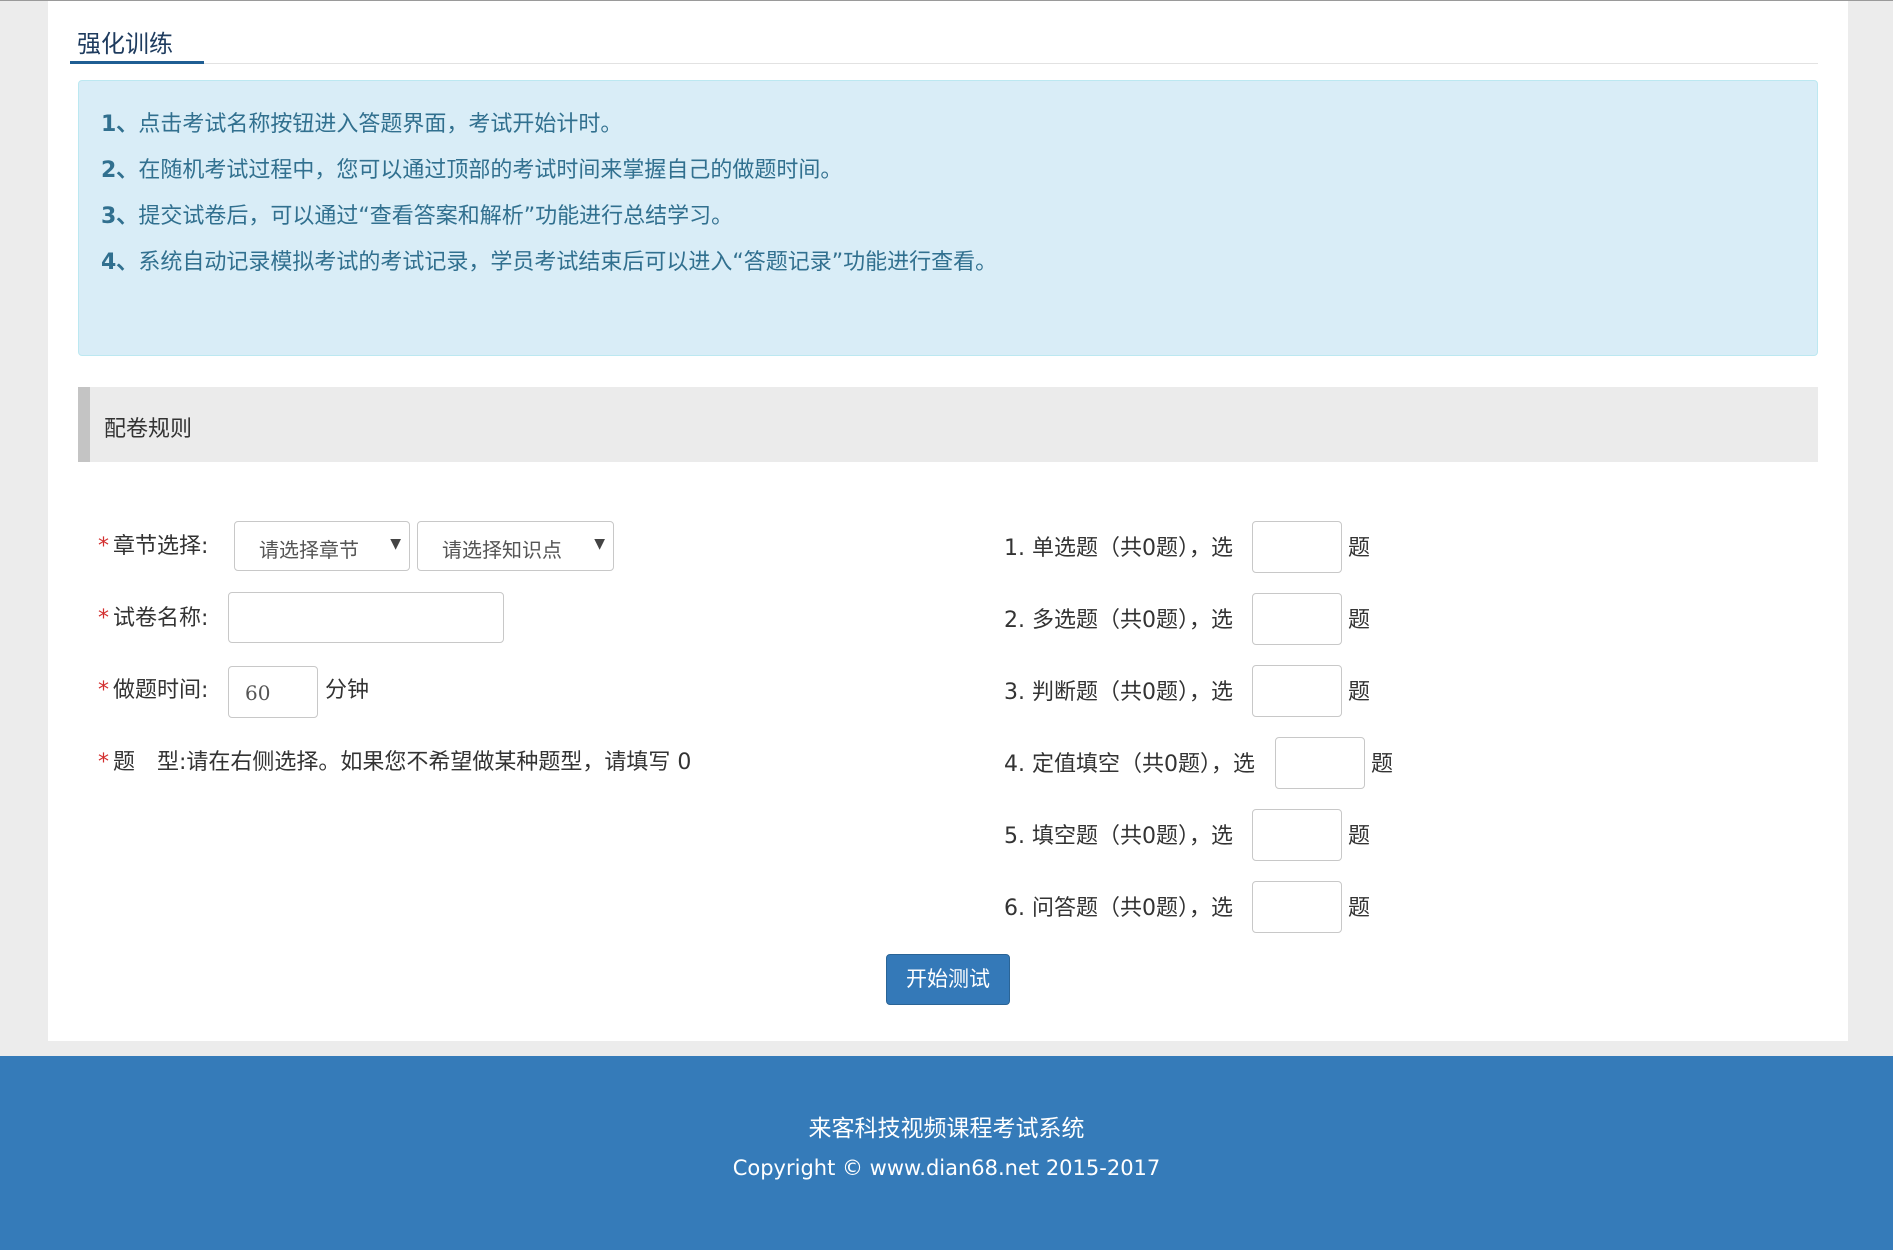  I want to click on tab-intensive-training: 强化训练, so click(137, 32).